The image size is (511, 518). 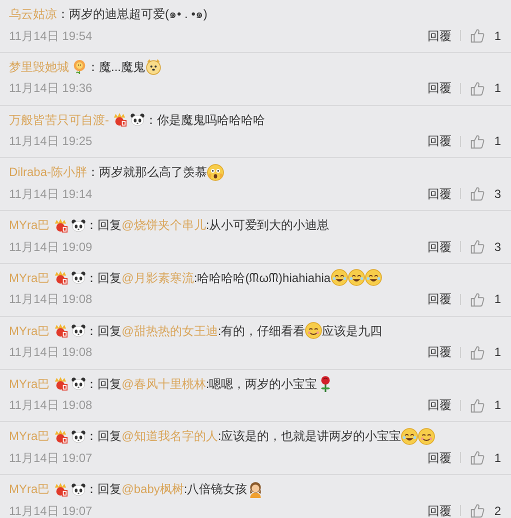 What do you see at coordinates (155, 172) in the screenshot?
I see `comment-text: ：两岁就那么高了羡慕` at bounding box center [155, 172].